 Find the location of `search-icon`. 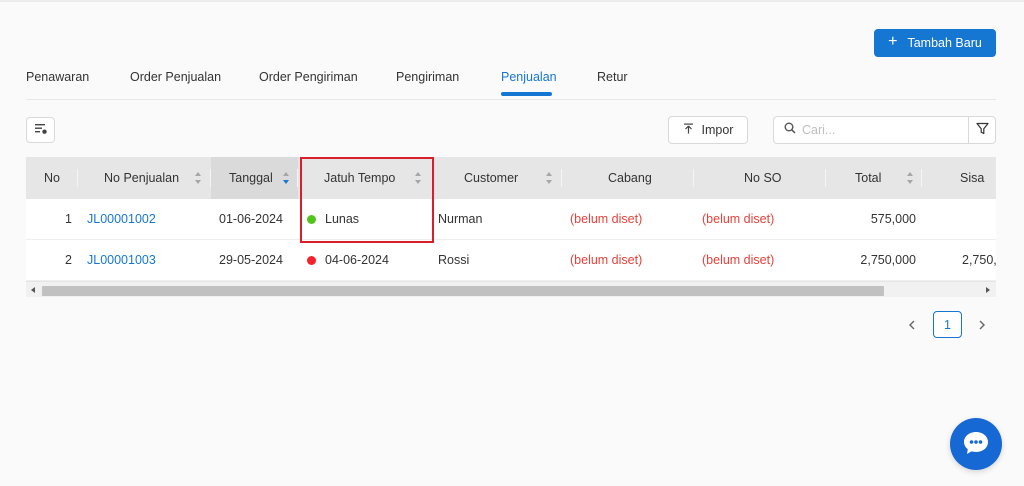

search-icon is located at coordinates (790, 130).